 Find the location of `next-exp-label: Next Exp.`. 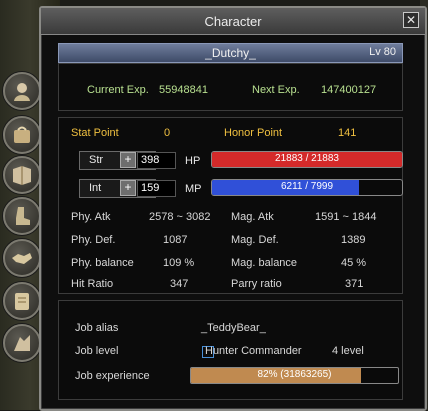

next-exp-label: Next Exp. is located at coordinates (276, 90).